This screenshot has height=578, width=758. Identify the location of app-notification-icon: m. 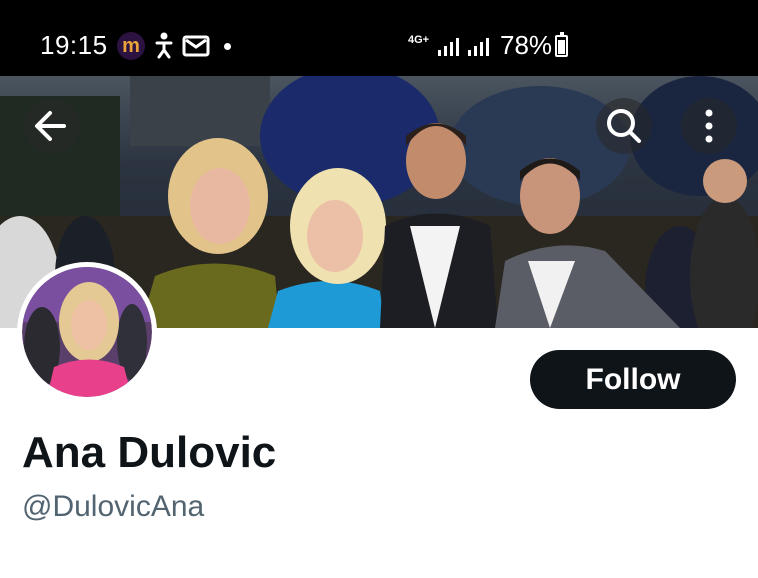
(131, 46).